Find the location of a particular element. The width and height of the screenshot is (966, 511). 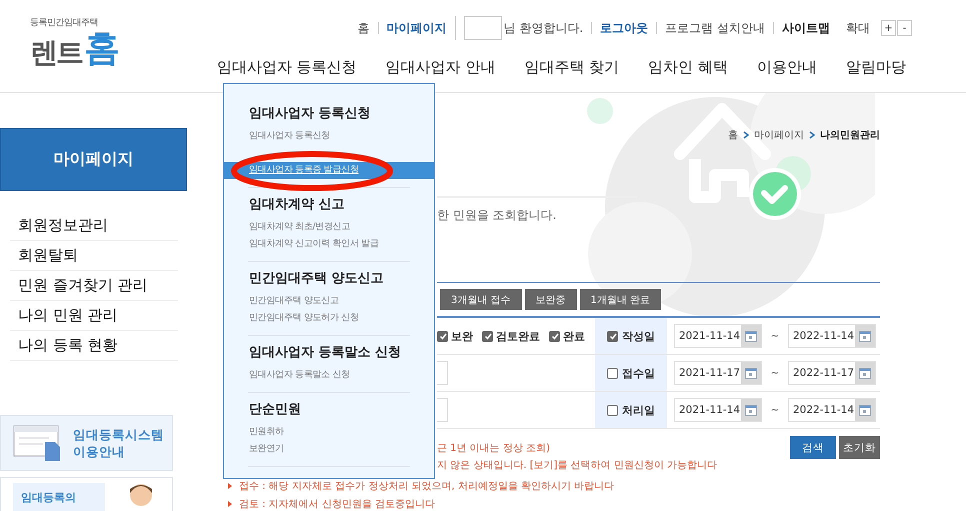

header-link: 사이트맵 is located at coordinates (805, 28).